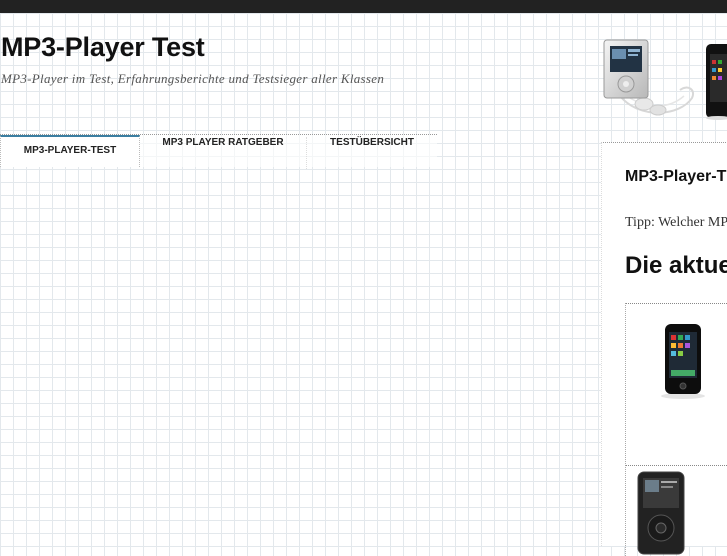 This screenshot has height=556, width=727. I want to click on product-card-ipod, so click(676, 384).